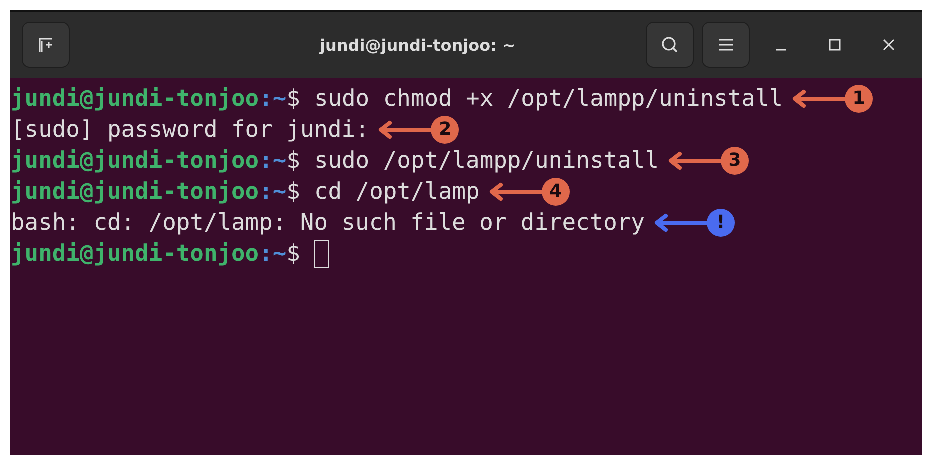  What do you see at coordinates (781, 50) in the screenshot?
I see `minimize-icon` at bounding box center [781, 50].